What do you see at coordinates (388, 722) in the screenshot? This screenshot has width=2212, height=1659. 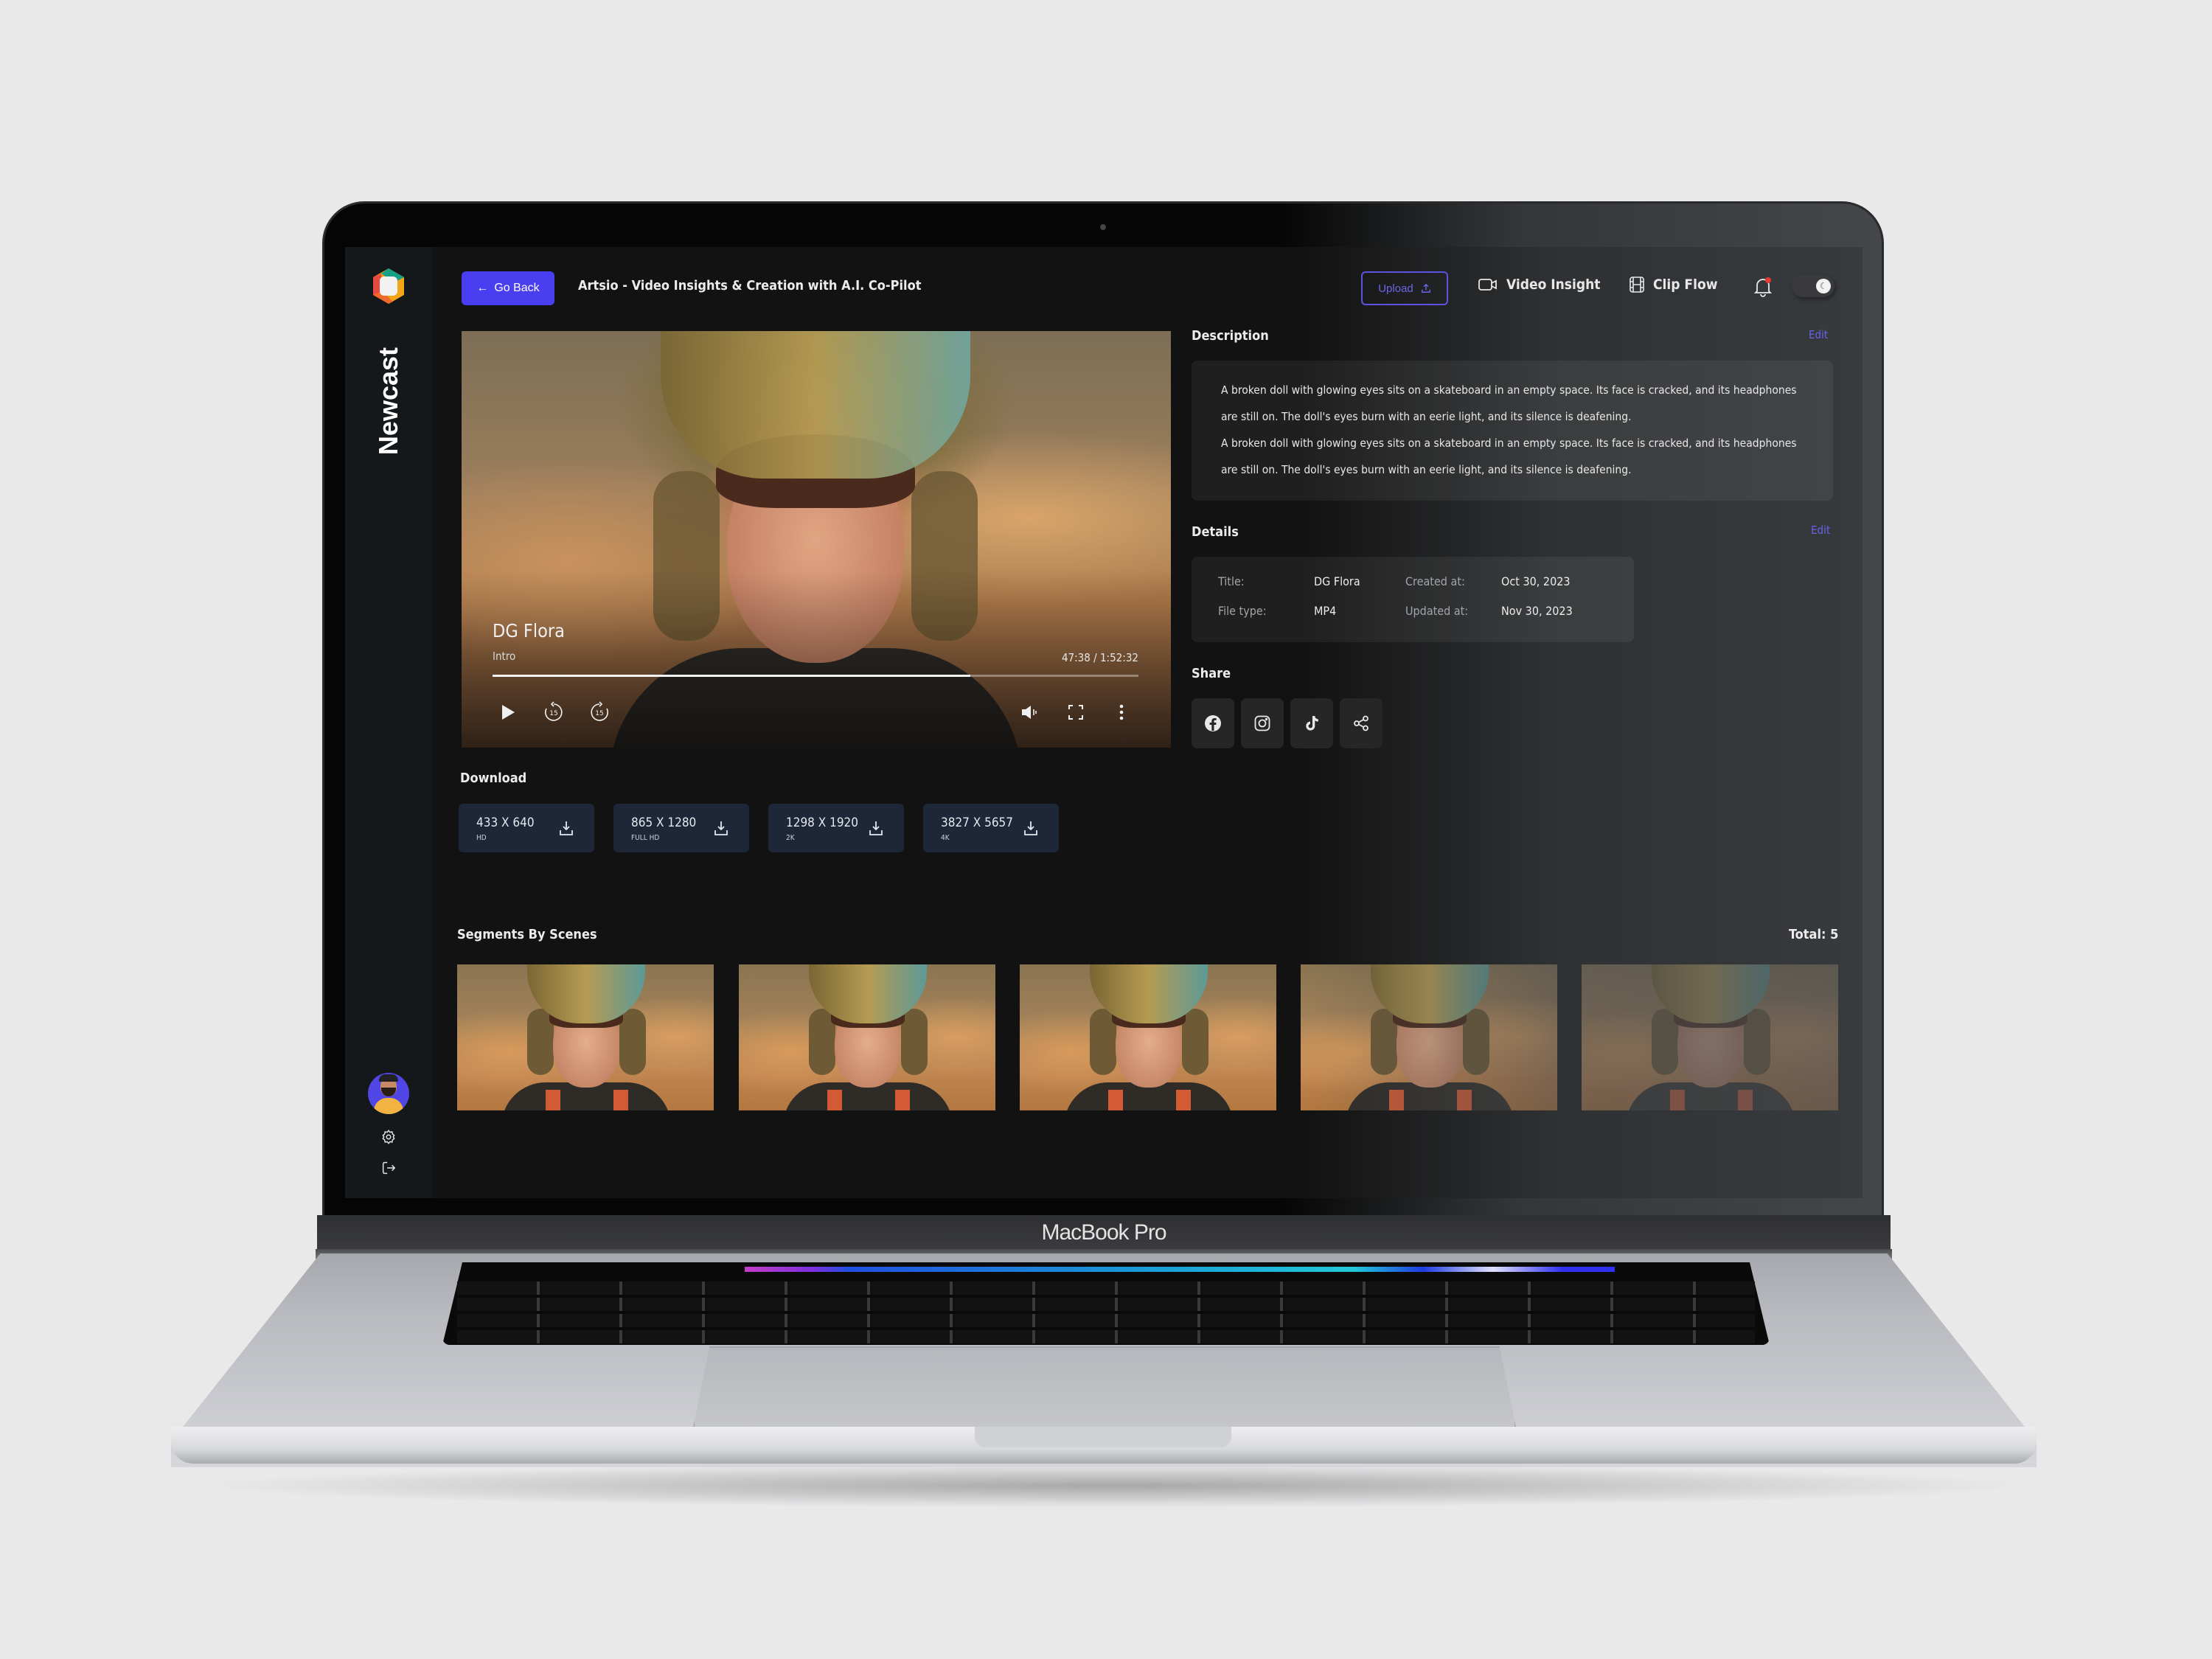 I see `sidebar: Newcast` at bounding box center [388, 722].